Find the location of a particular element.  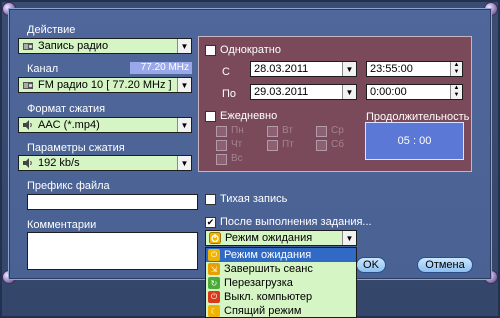

day-checkbox-tue is located at coordinates (272, 131).